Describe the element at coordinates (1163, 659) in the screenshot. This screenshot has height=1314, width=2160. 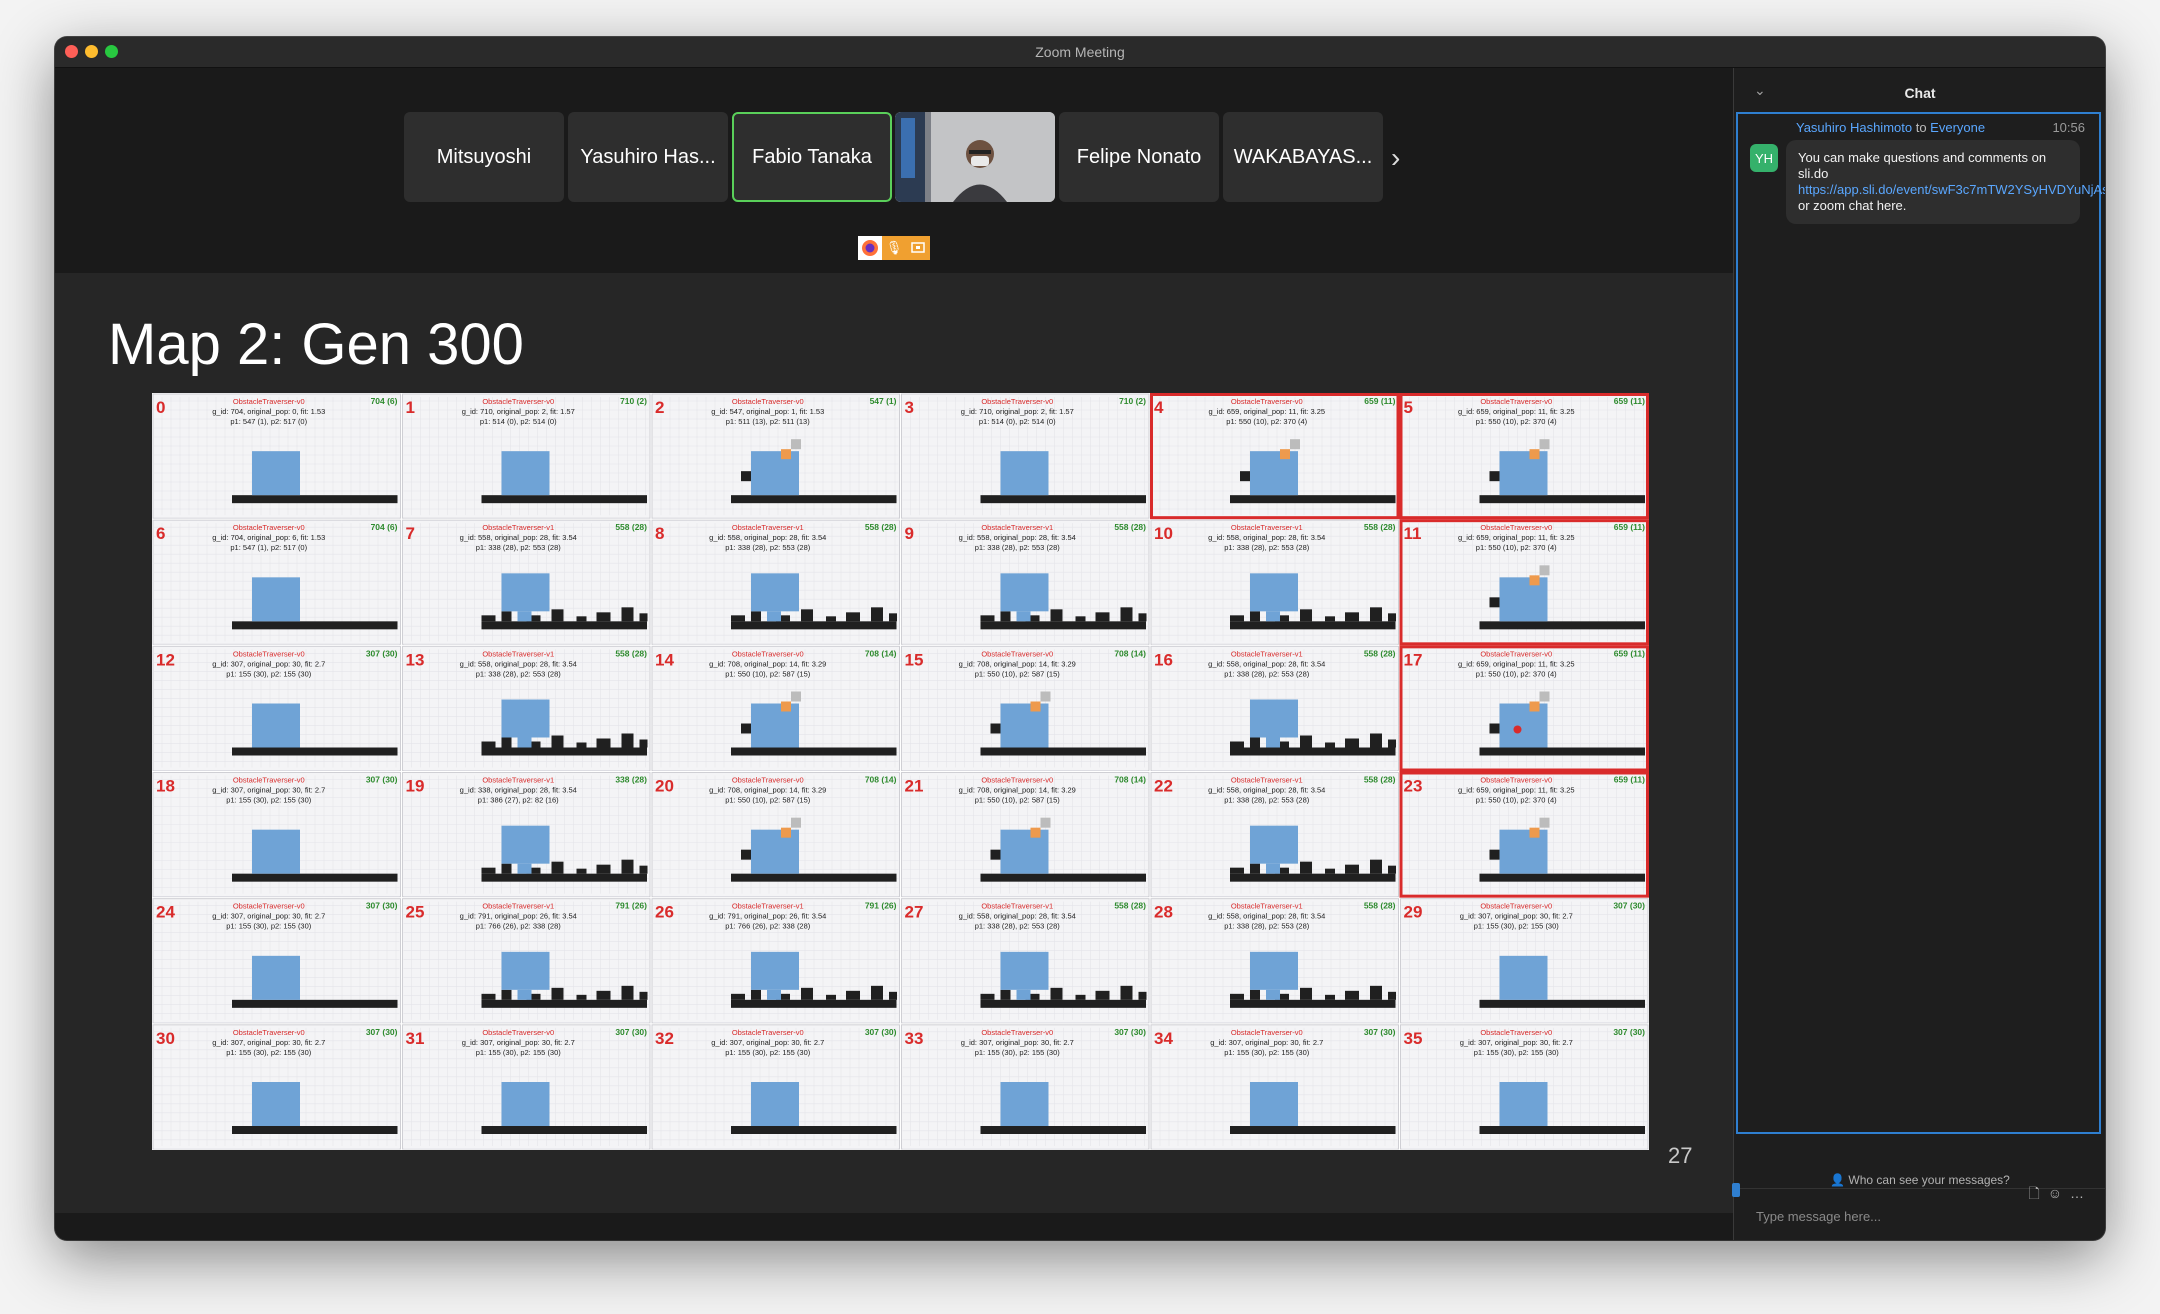
I see `cell-index: 16` at that location.